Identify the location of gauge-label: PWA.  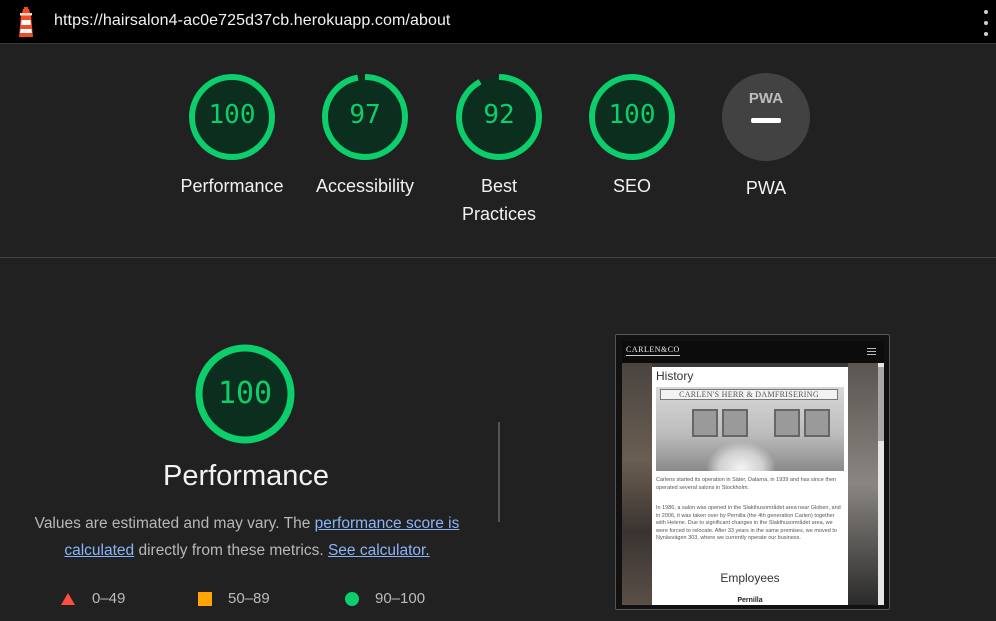
(766, 188).